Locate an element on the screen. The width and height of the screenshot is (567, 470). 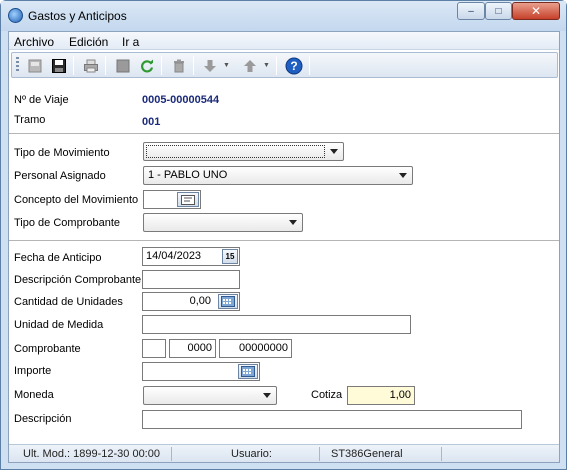
viaje-label: Nº de Viaje is located at coordinates (41, 100).